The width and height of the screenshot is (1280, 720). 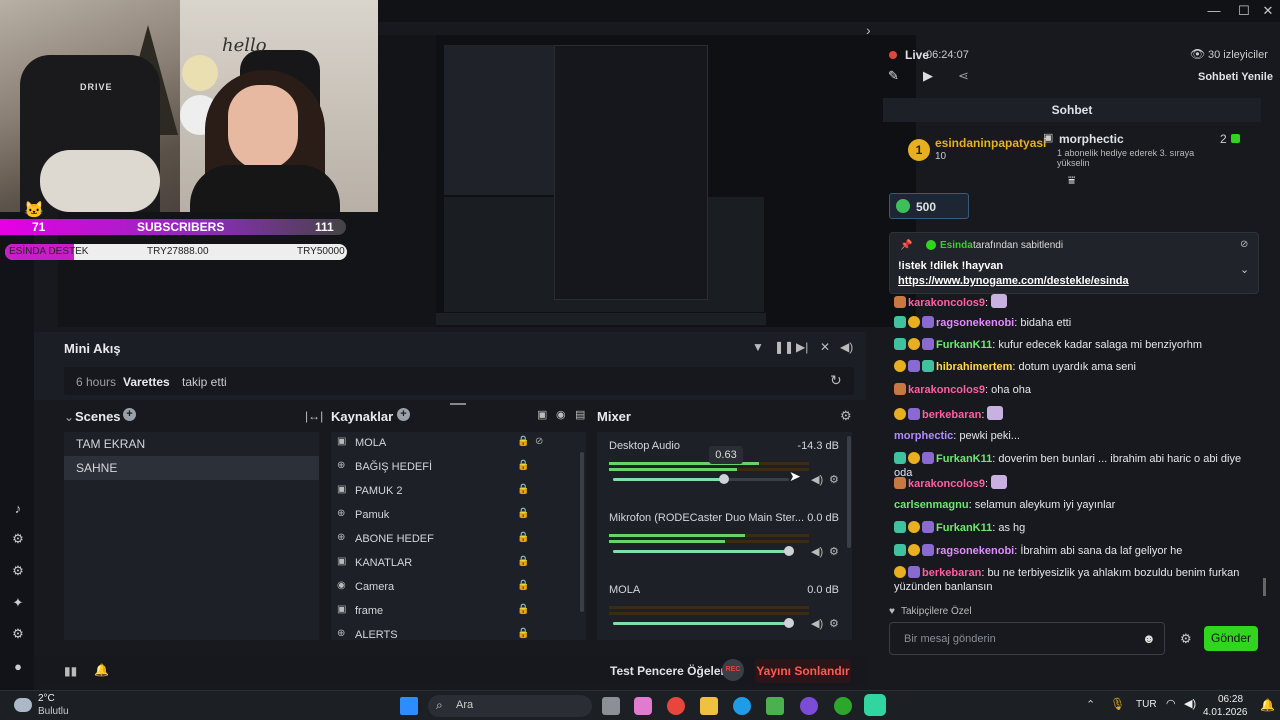 I want to click on bell-icon: 🔔, so click(x=101, y=670).